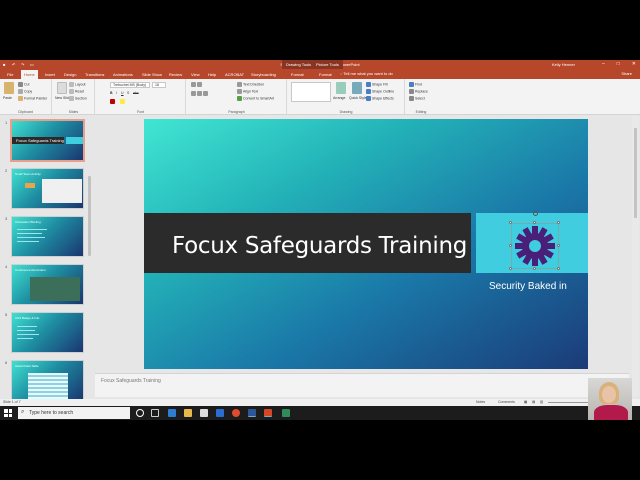  Describe the element at coordinates (25, 91) in the screenshot. I see `copy-button: Copy` at that location.